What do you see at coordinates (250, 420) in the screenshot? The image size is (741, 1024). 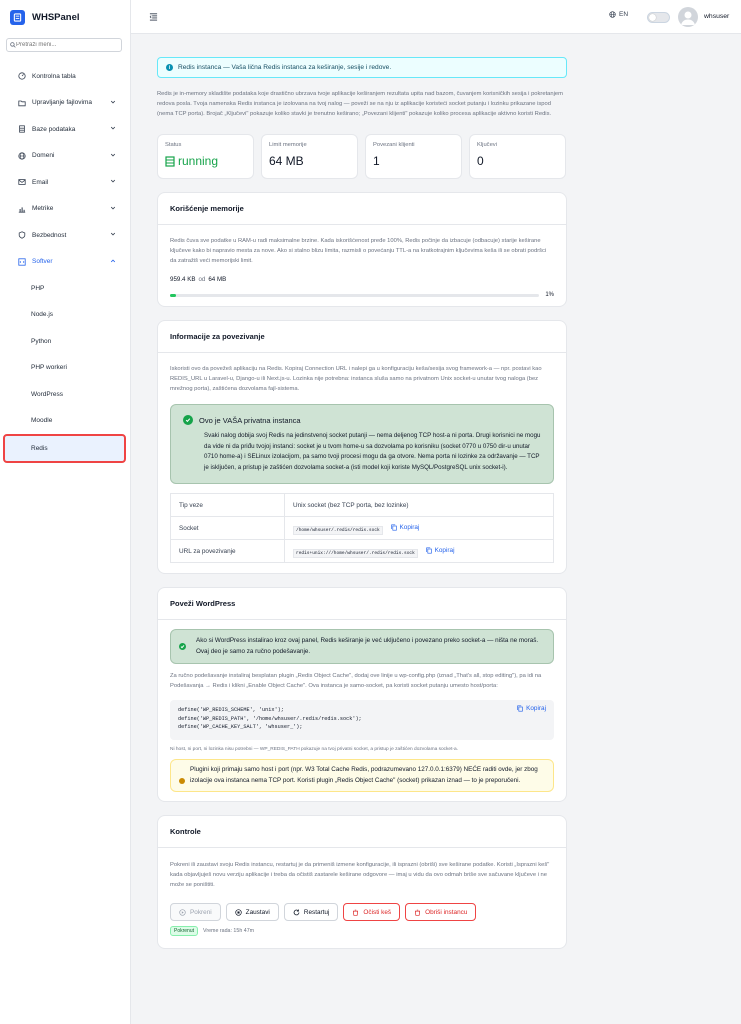 I see `private-instance-title: Ovo je VAŠA privatna instanca` at bounding box center [250, 420].